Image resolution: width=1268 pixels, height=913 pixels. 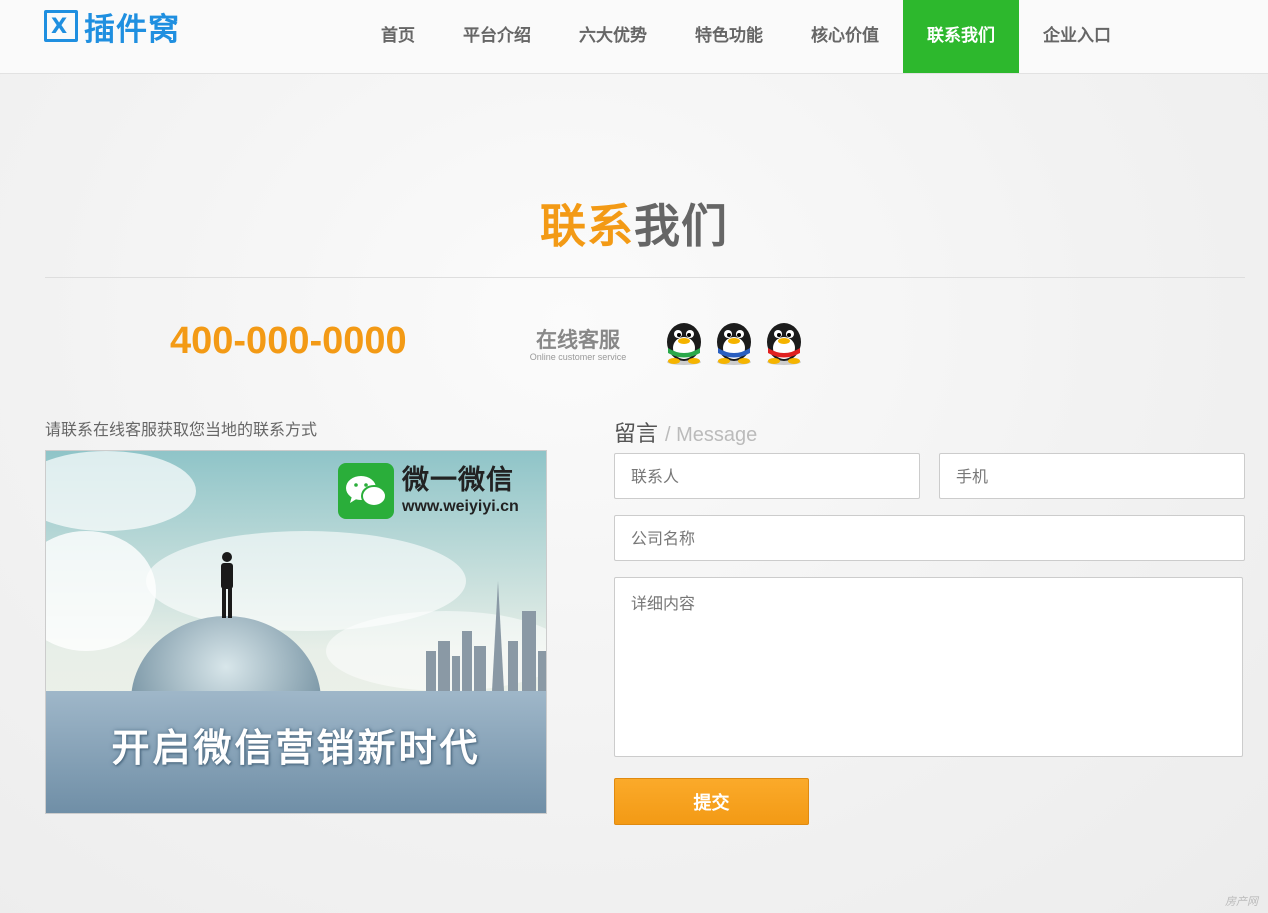 I want to click on site-logo: X 插件窝, so click(x=112, y=28).